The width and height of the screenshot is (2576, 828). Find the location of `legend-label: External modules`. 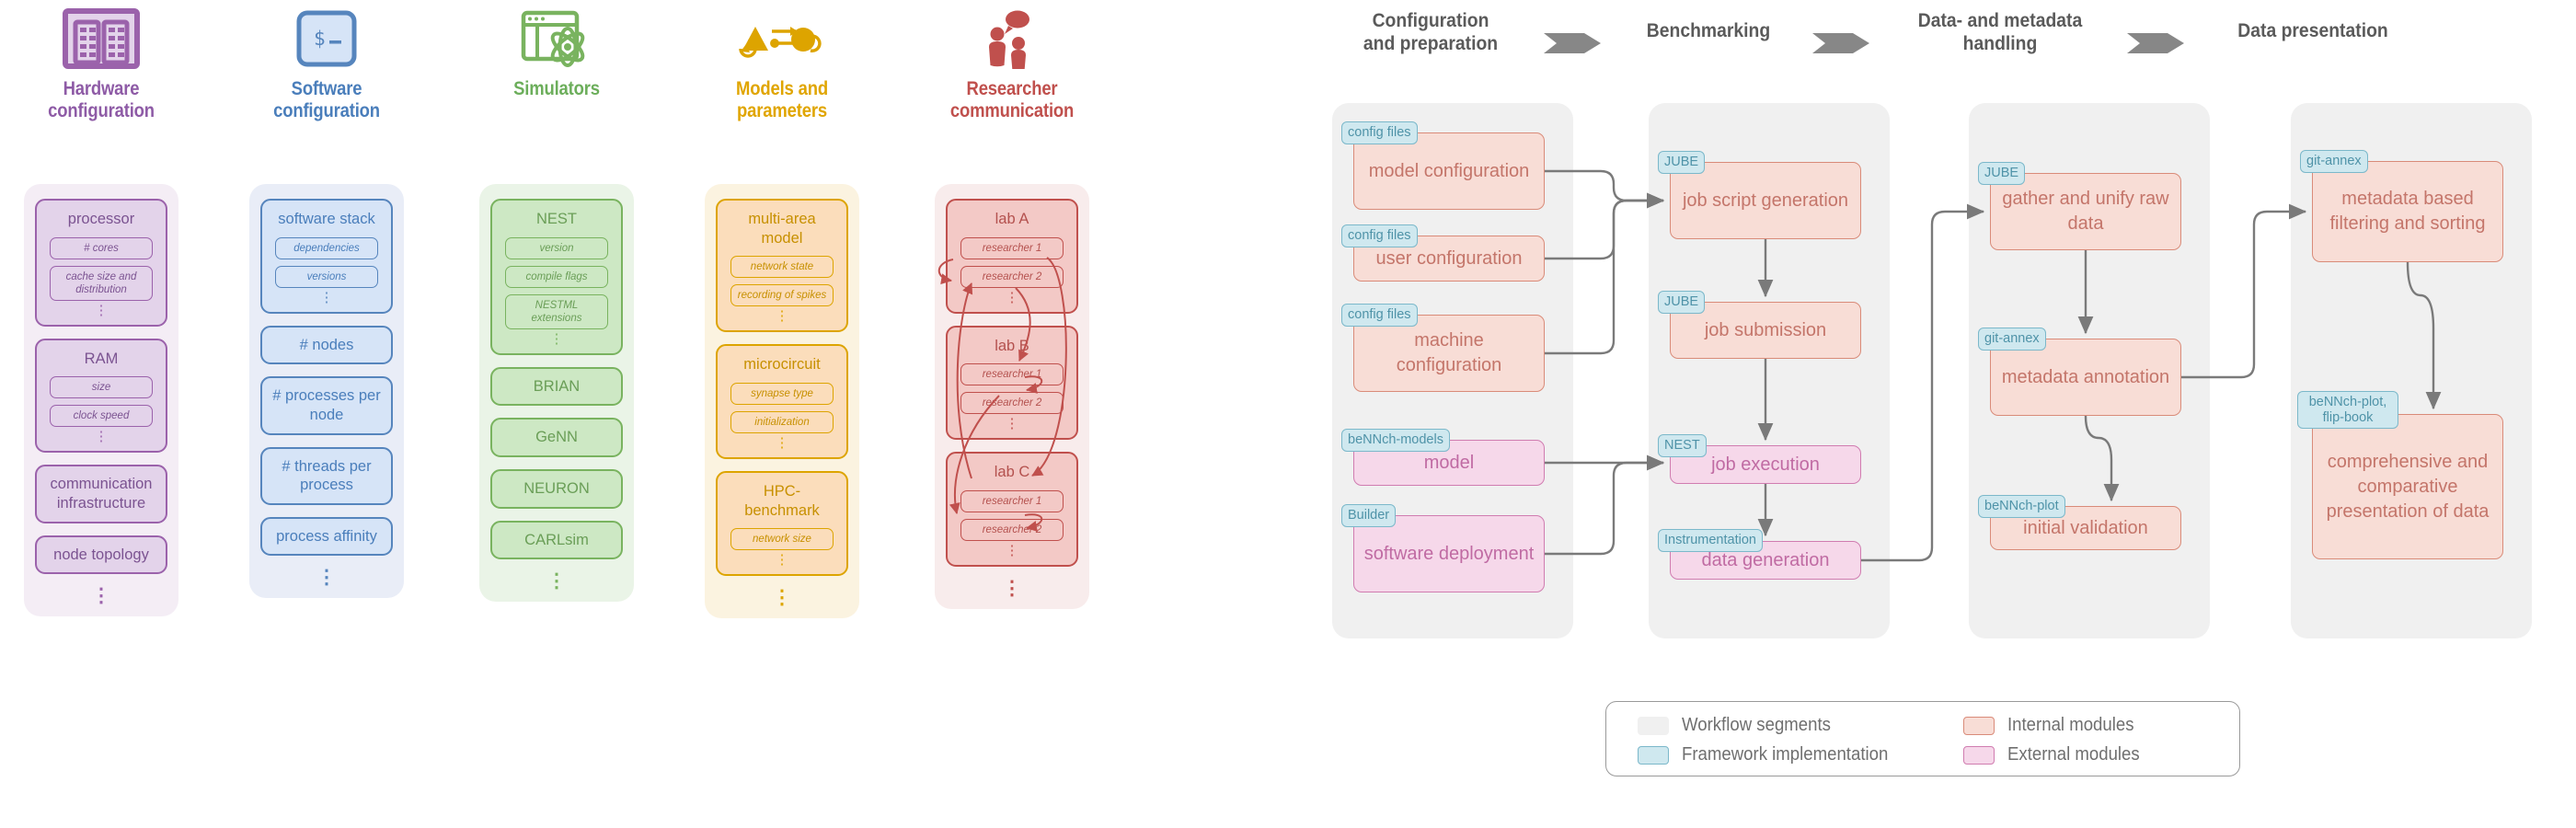

legend-label: External modules is located at coordinates (2073, 754).